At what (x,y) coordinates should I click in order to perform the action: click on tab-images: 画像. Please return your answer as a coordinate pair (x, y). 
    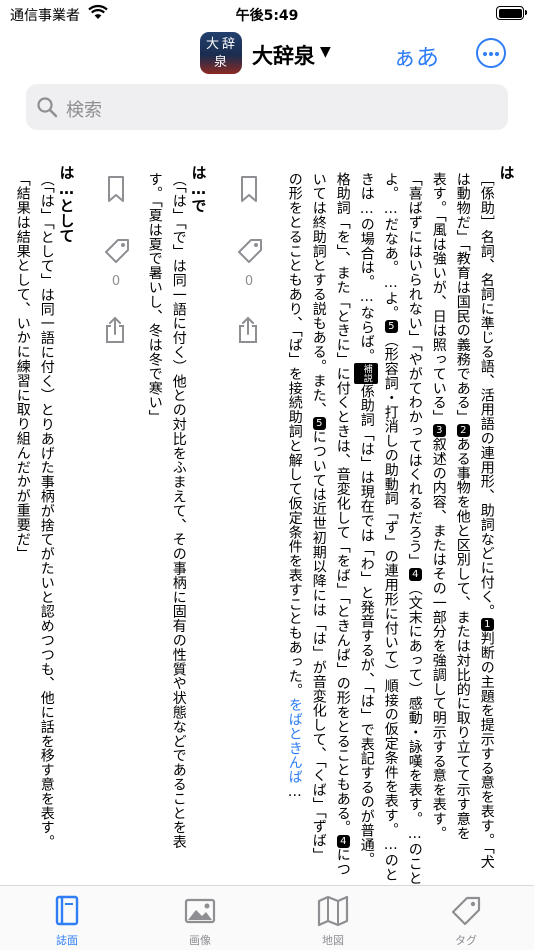
    Looking at the image, I should click on (200, 921).